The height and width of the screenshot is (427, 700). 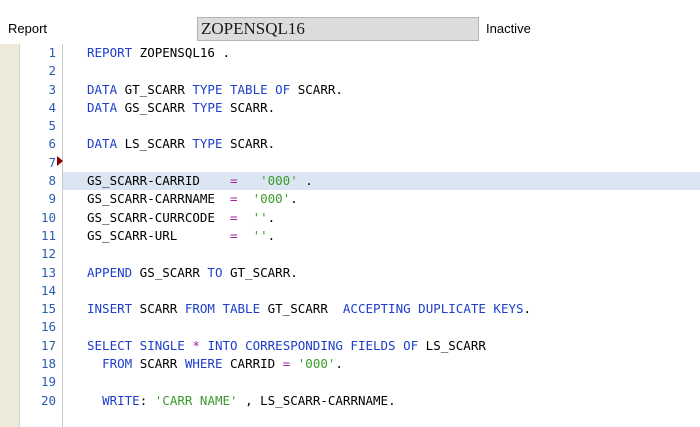 What do you see at coordinates (222, 309) in the screenshot?
I see `code-token: FROM TABLE` at bounding box center [222, 309].